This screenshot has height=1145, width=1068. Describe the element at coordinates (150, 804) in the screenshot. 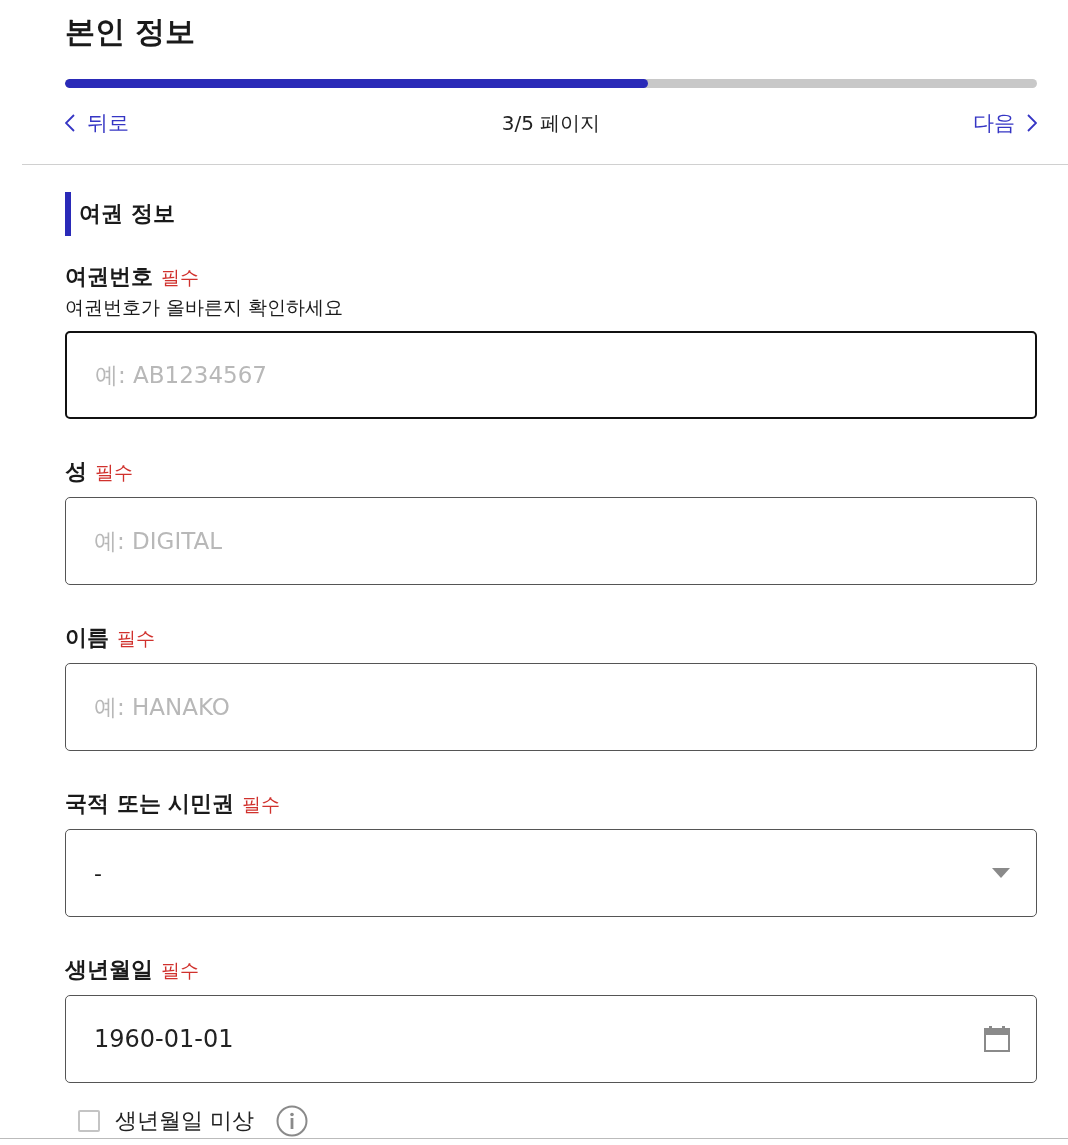

I see `field-label: 국적 또는 시민권` at that location.